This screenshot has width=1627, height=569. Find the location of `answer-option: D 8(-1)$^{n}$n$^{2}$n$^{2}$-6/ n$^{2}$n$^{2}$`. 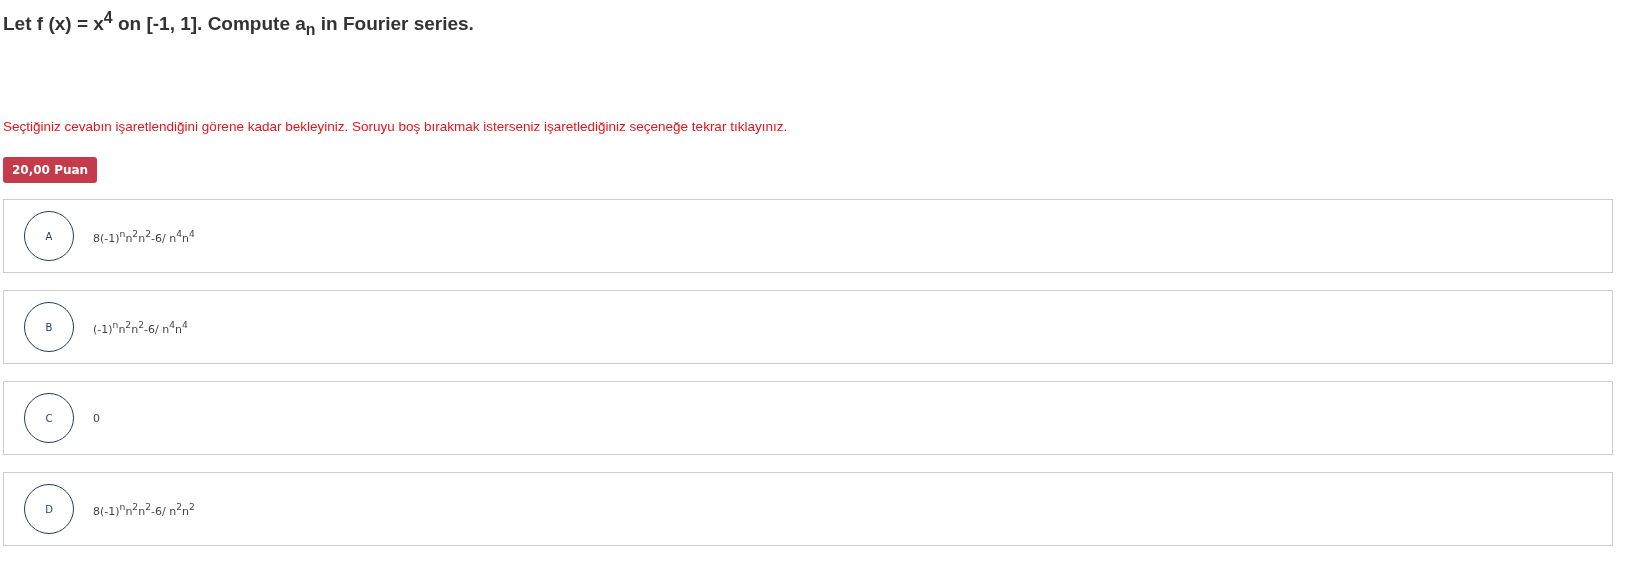

answer-option: D 8(-1)$^{n}$n$^{2}$n$^{2}$-6/ n$^{2}$n$^{2}$ is located at coordinates (808, 509).